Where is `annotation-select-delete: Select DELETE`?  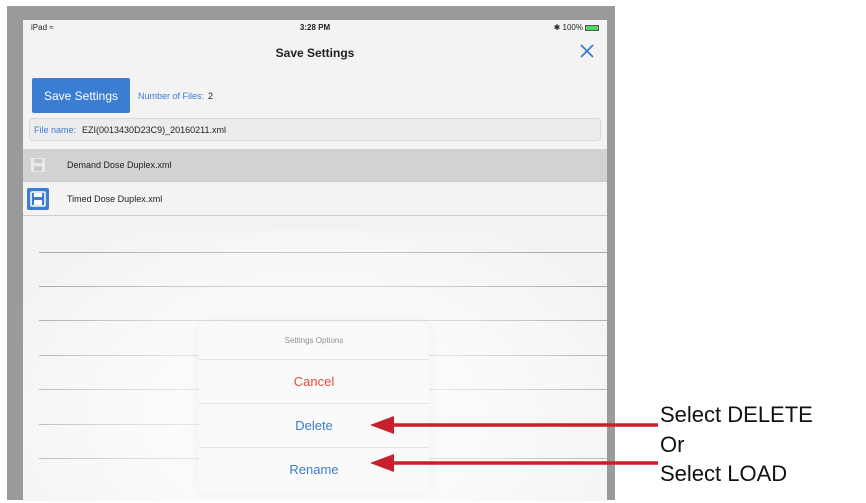 annotation-select-delete: Select DELETE is located at coordinates (736, 414).